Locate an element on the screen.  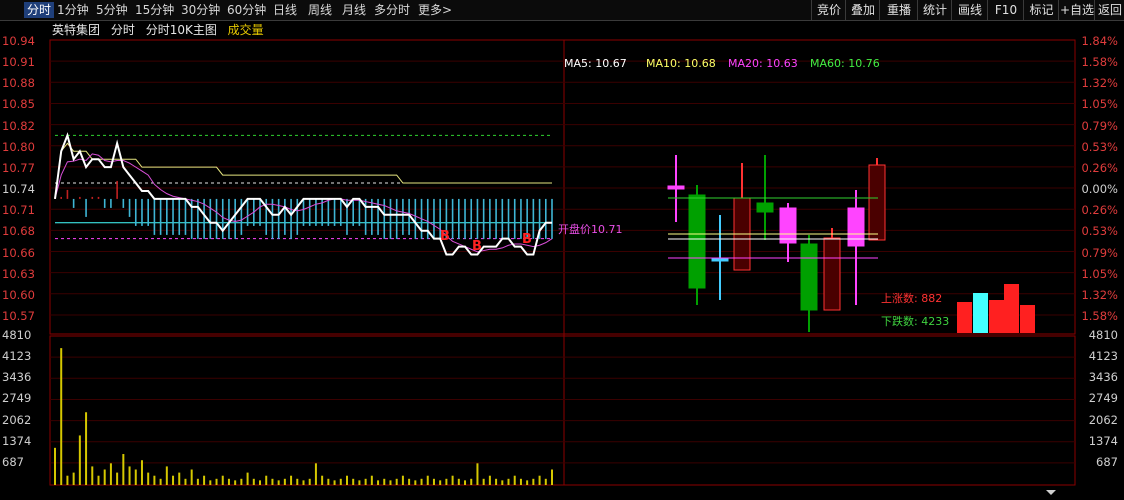
axis-tick-label: 10.60 is located at coordinates (18, 294).